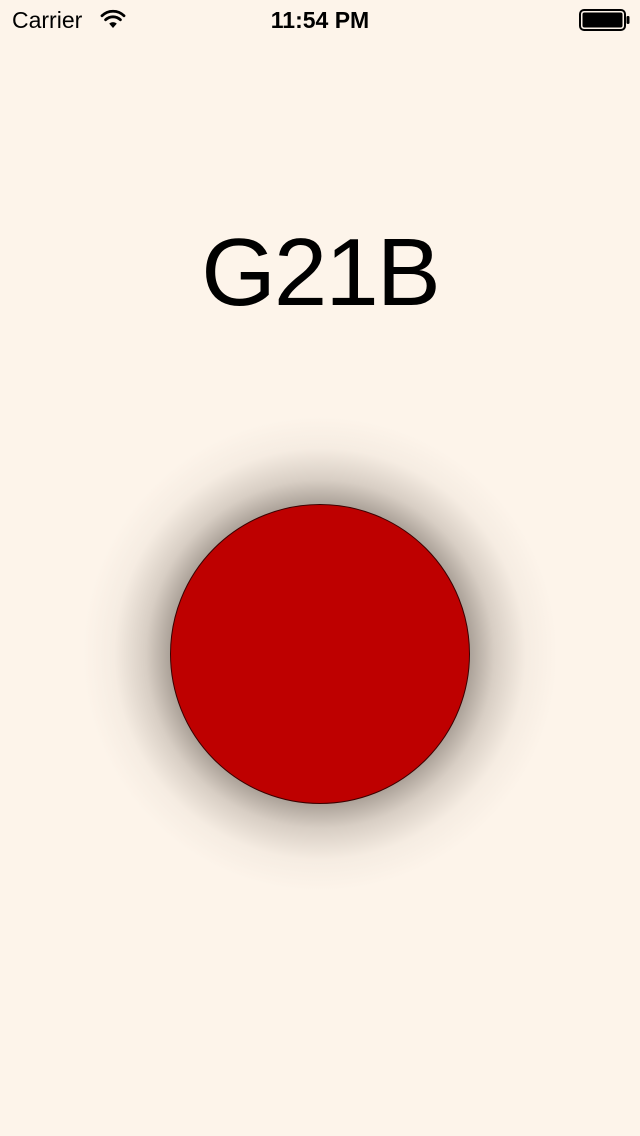 This screenshot has width=640, height=1136. I want to click on status-time: 11:54 PM, so click(320, 20).